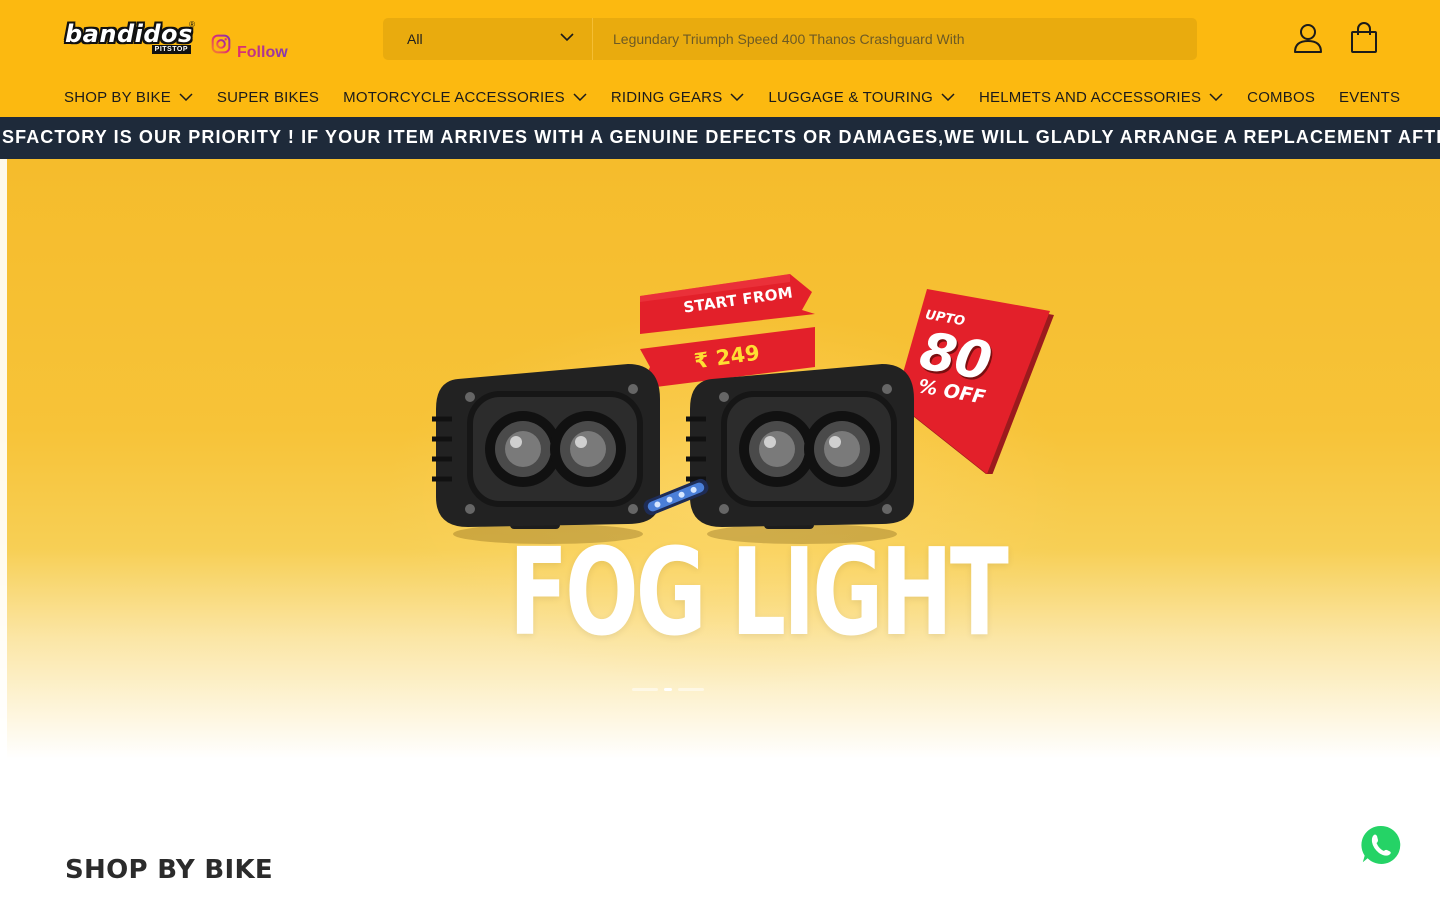 The image size is (1440, 900). I want to click on search-bar: All, so click(790, 39).